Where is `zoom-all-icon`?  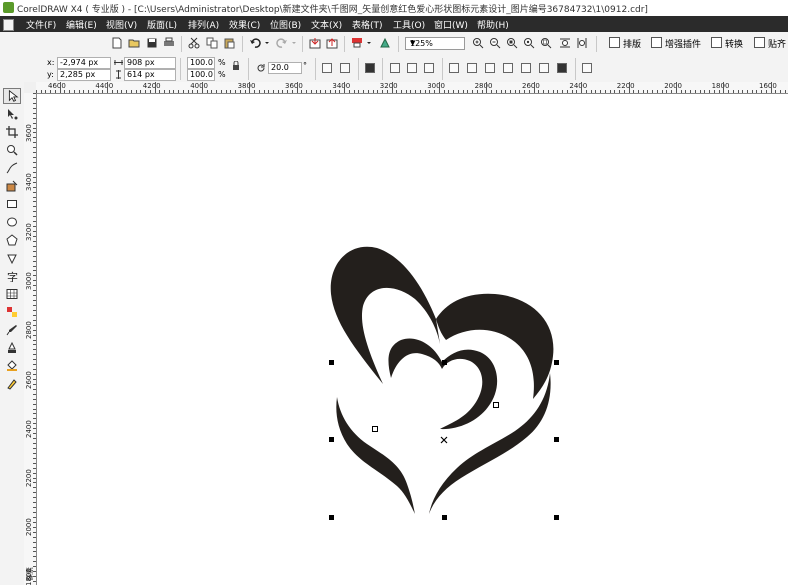 zoom-all-icon is located at coordinates (529, 43).